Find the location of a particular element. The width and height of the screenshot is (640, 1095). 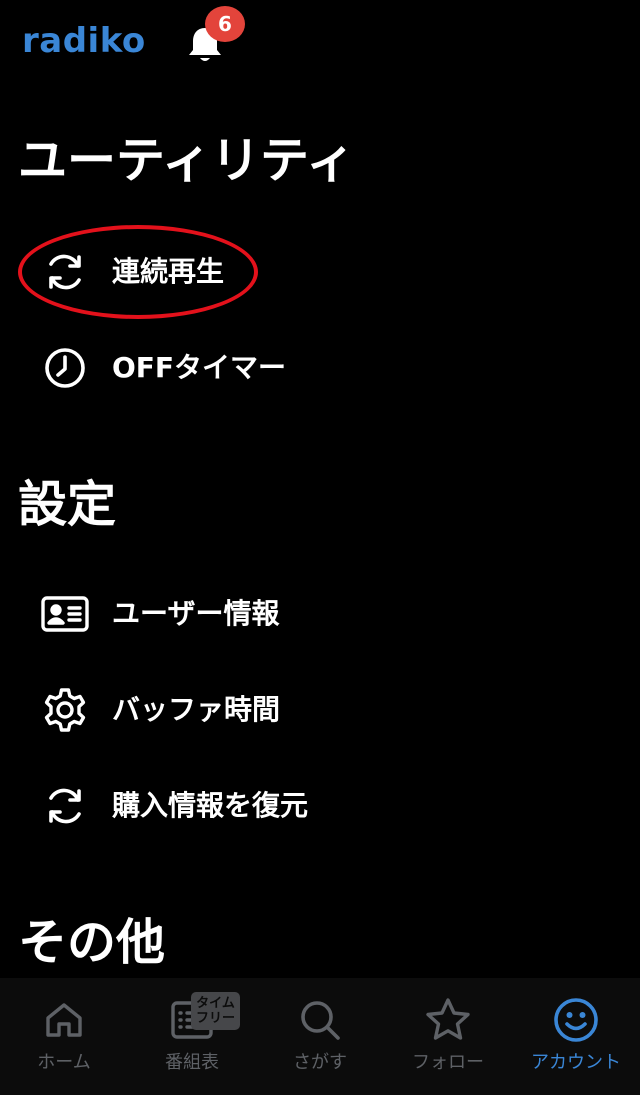

menu-item-label: OFFタイマー is located at coordinates (199, 367).